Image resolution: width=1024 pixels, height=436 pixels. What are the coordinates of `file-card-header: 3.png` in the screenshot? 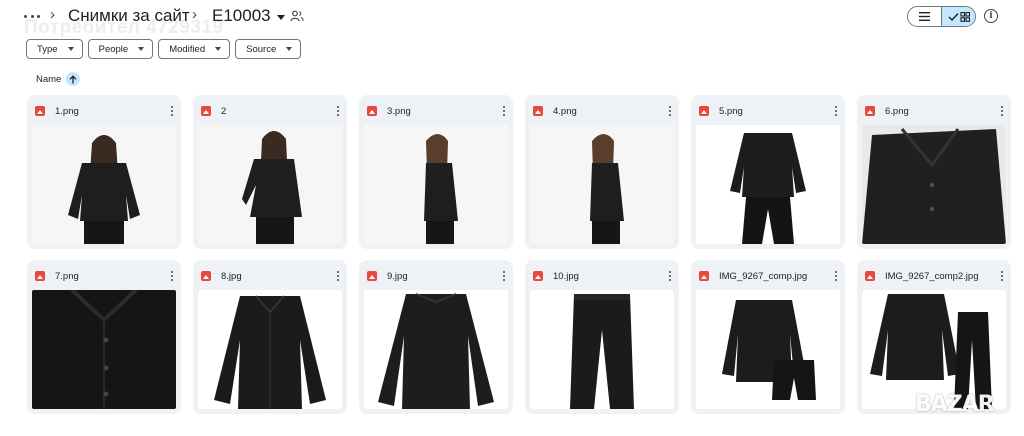 It's located at (438, 111).